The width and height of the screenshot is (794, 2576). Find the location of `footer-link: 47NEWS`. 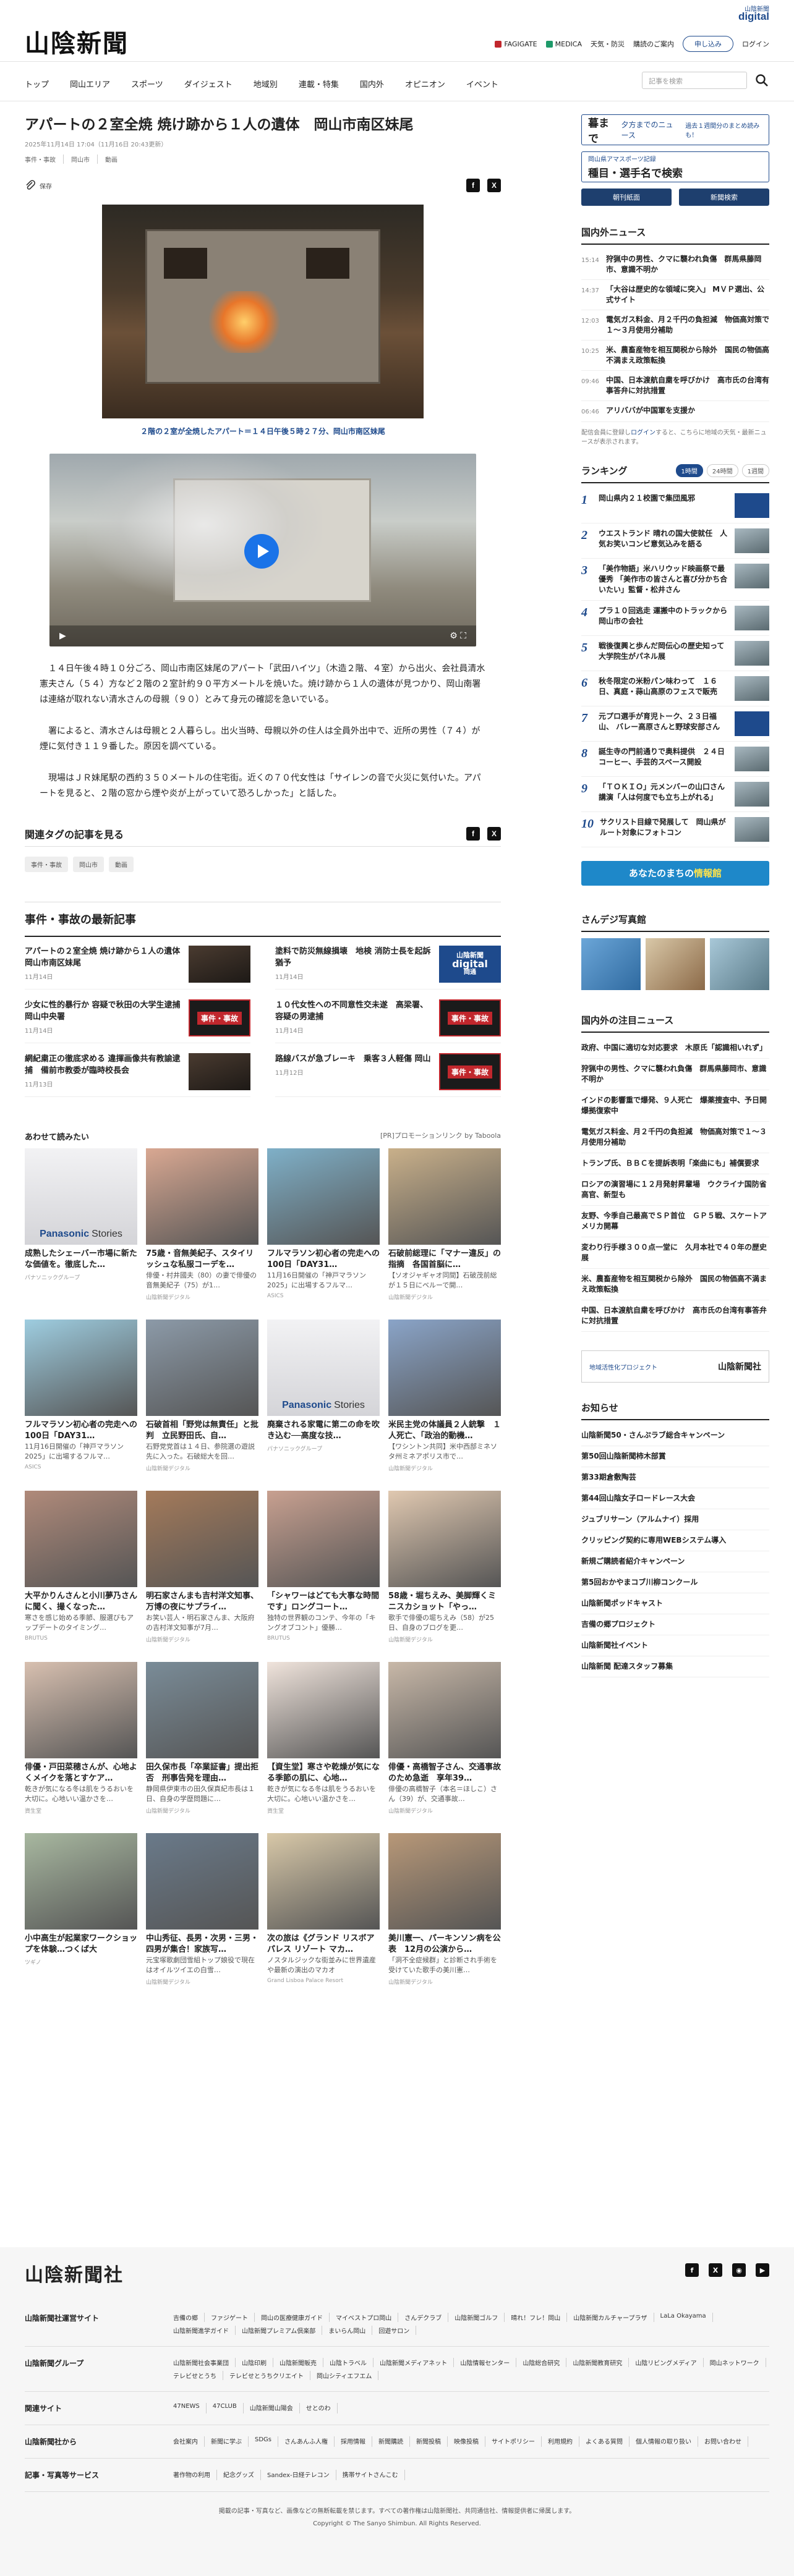

footer-link: 47NEWS is located at coordinates (187, 2408).